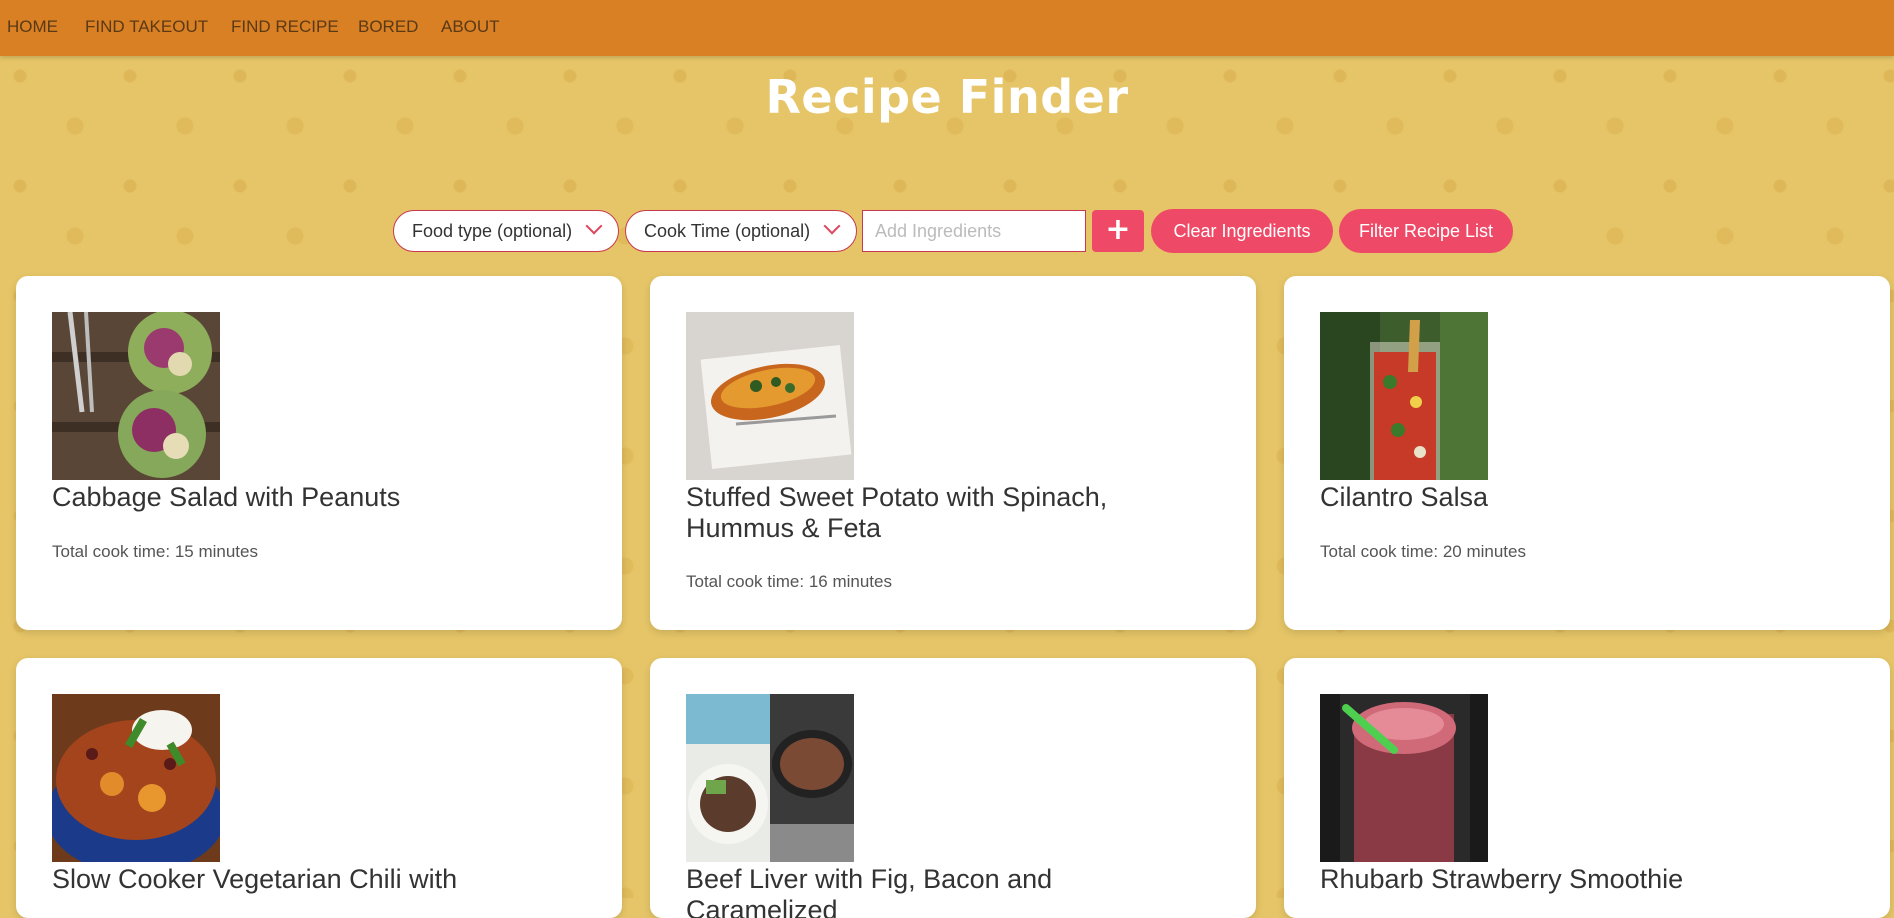  I want to click on recipe-title: Rhubarb Strawberry Smoothie, so click(1580, 879).